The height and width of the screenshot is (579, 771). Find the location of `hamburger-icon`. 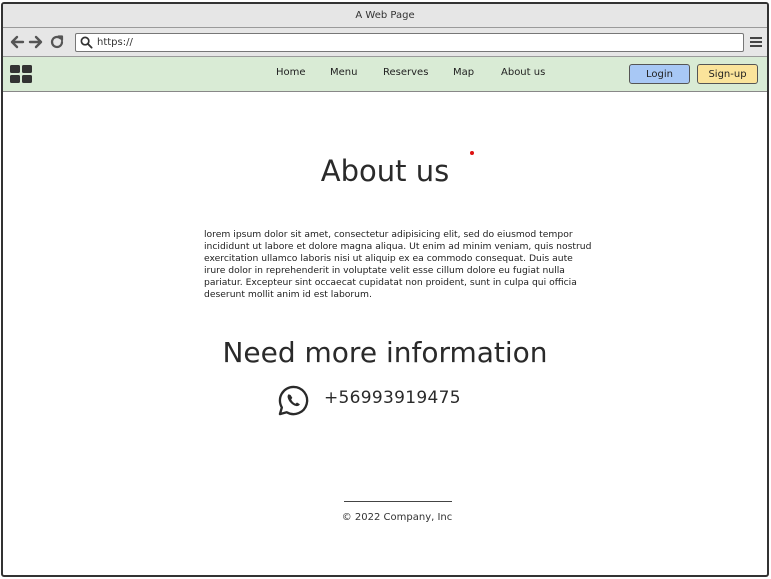

hamburger-icon is located at coordinates (756, 42).